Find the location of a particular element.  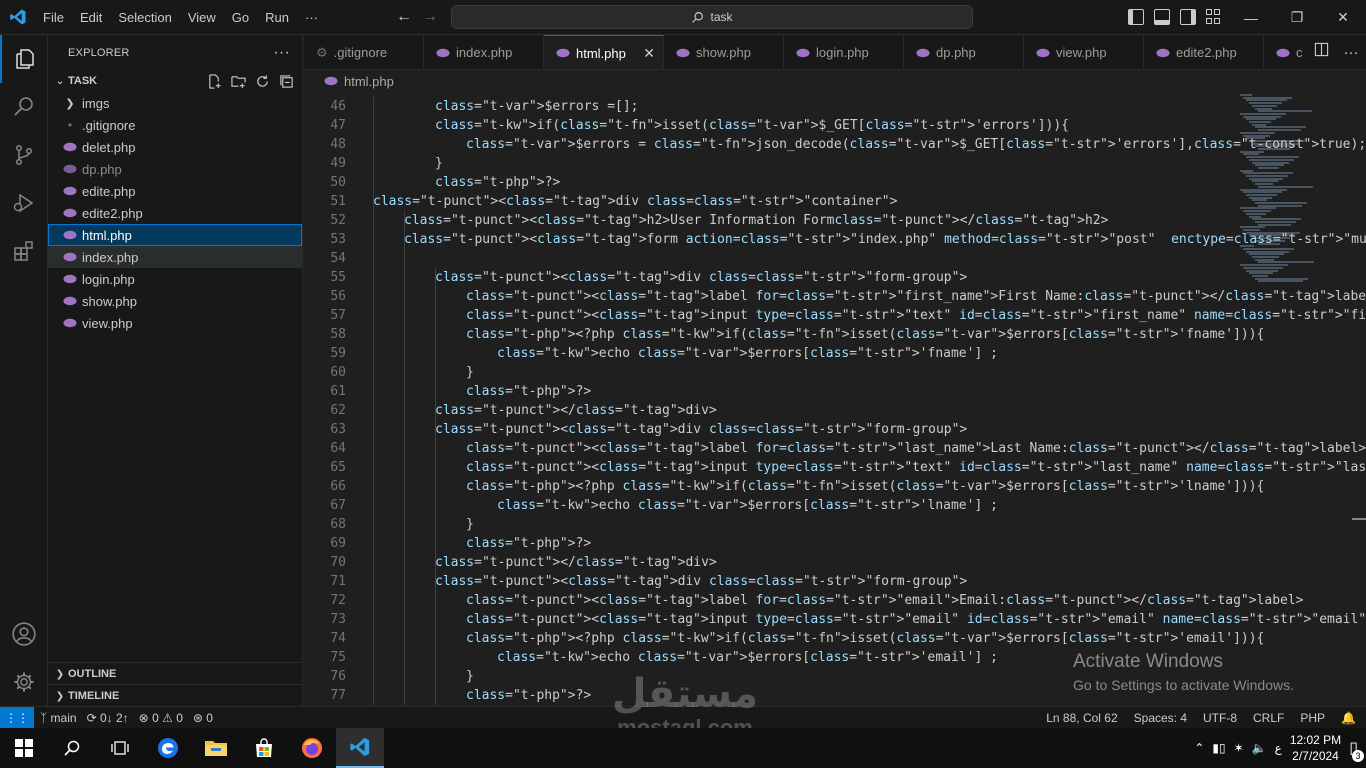

tab-show-php: show.php is located at coordinates (724, 52).